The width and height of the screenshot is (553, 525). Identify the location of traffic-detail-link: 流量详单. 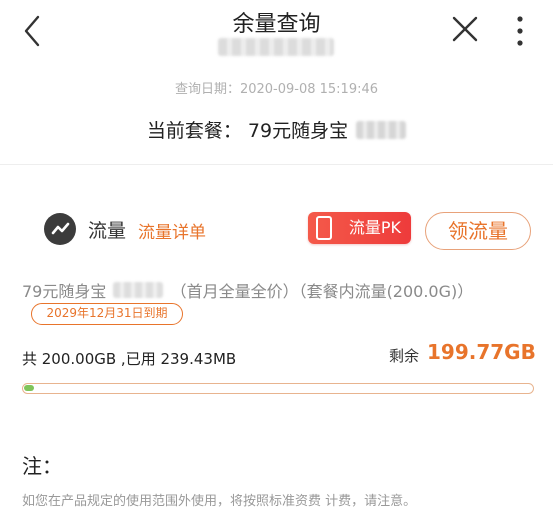
(172, 230).